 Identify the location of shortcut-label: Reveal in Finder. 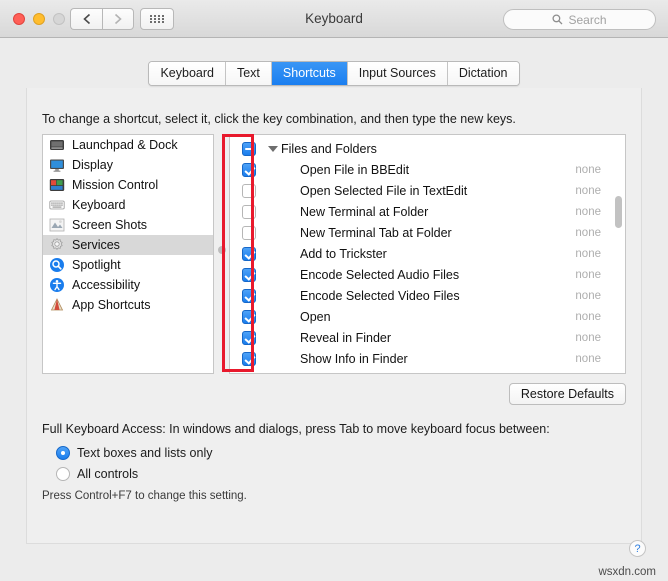
(346, 337).